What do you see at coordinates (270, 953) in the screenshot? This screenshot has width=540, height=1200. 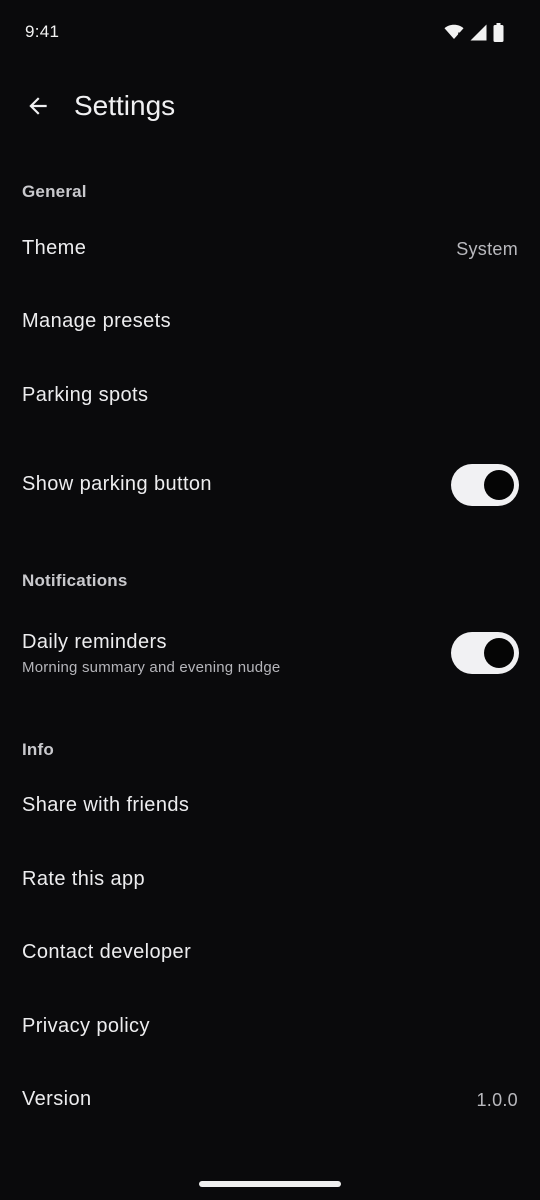 I see `contact-row: Contact developer` at bounding box center [270, 953].